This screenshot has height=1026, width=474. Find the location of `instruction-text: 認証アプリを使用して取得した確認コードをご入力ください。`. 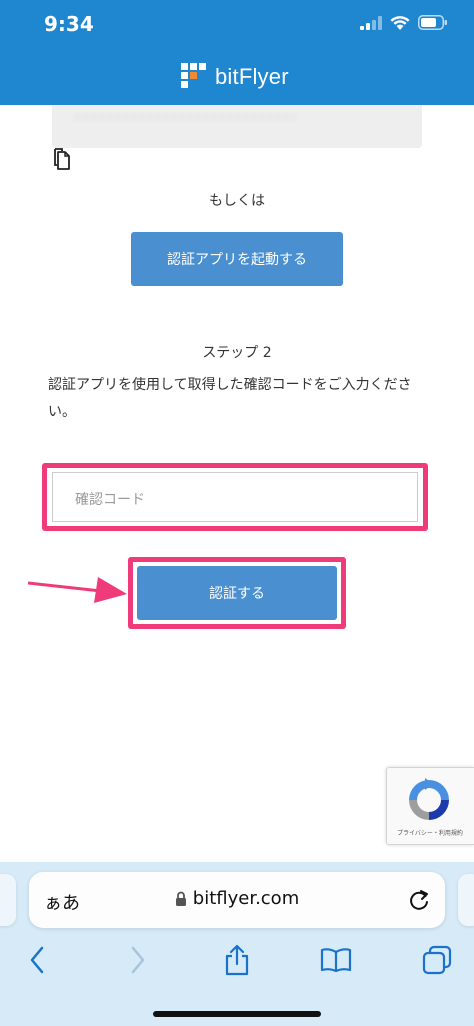

instruction-text: 認証アプリを使用して取得した確認コードをご入力ください。 is located at coordinates (230, 398).